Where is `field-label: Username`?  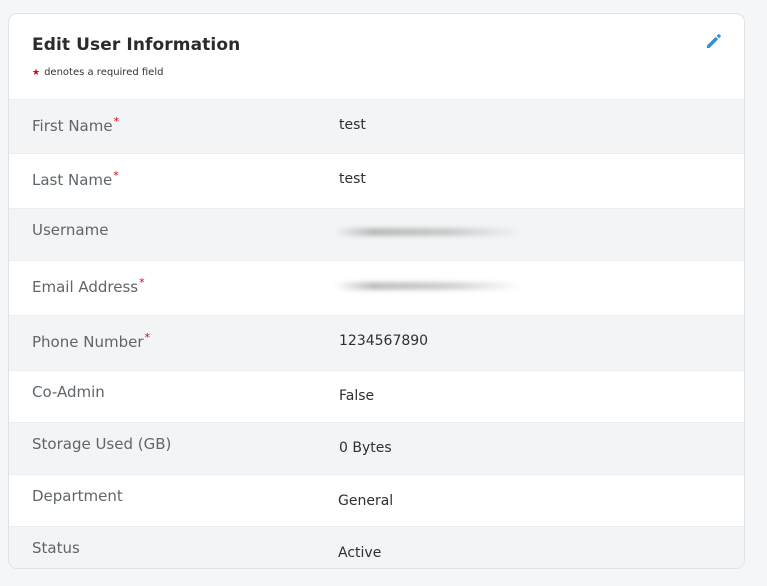
field-label: Username is located at coordinates (70, 230).